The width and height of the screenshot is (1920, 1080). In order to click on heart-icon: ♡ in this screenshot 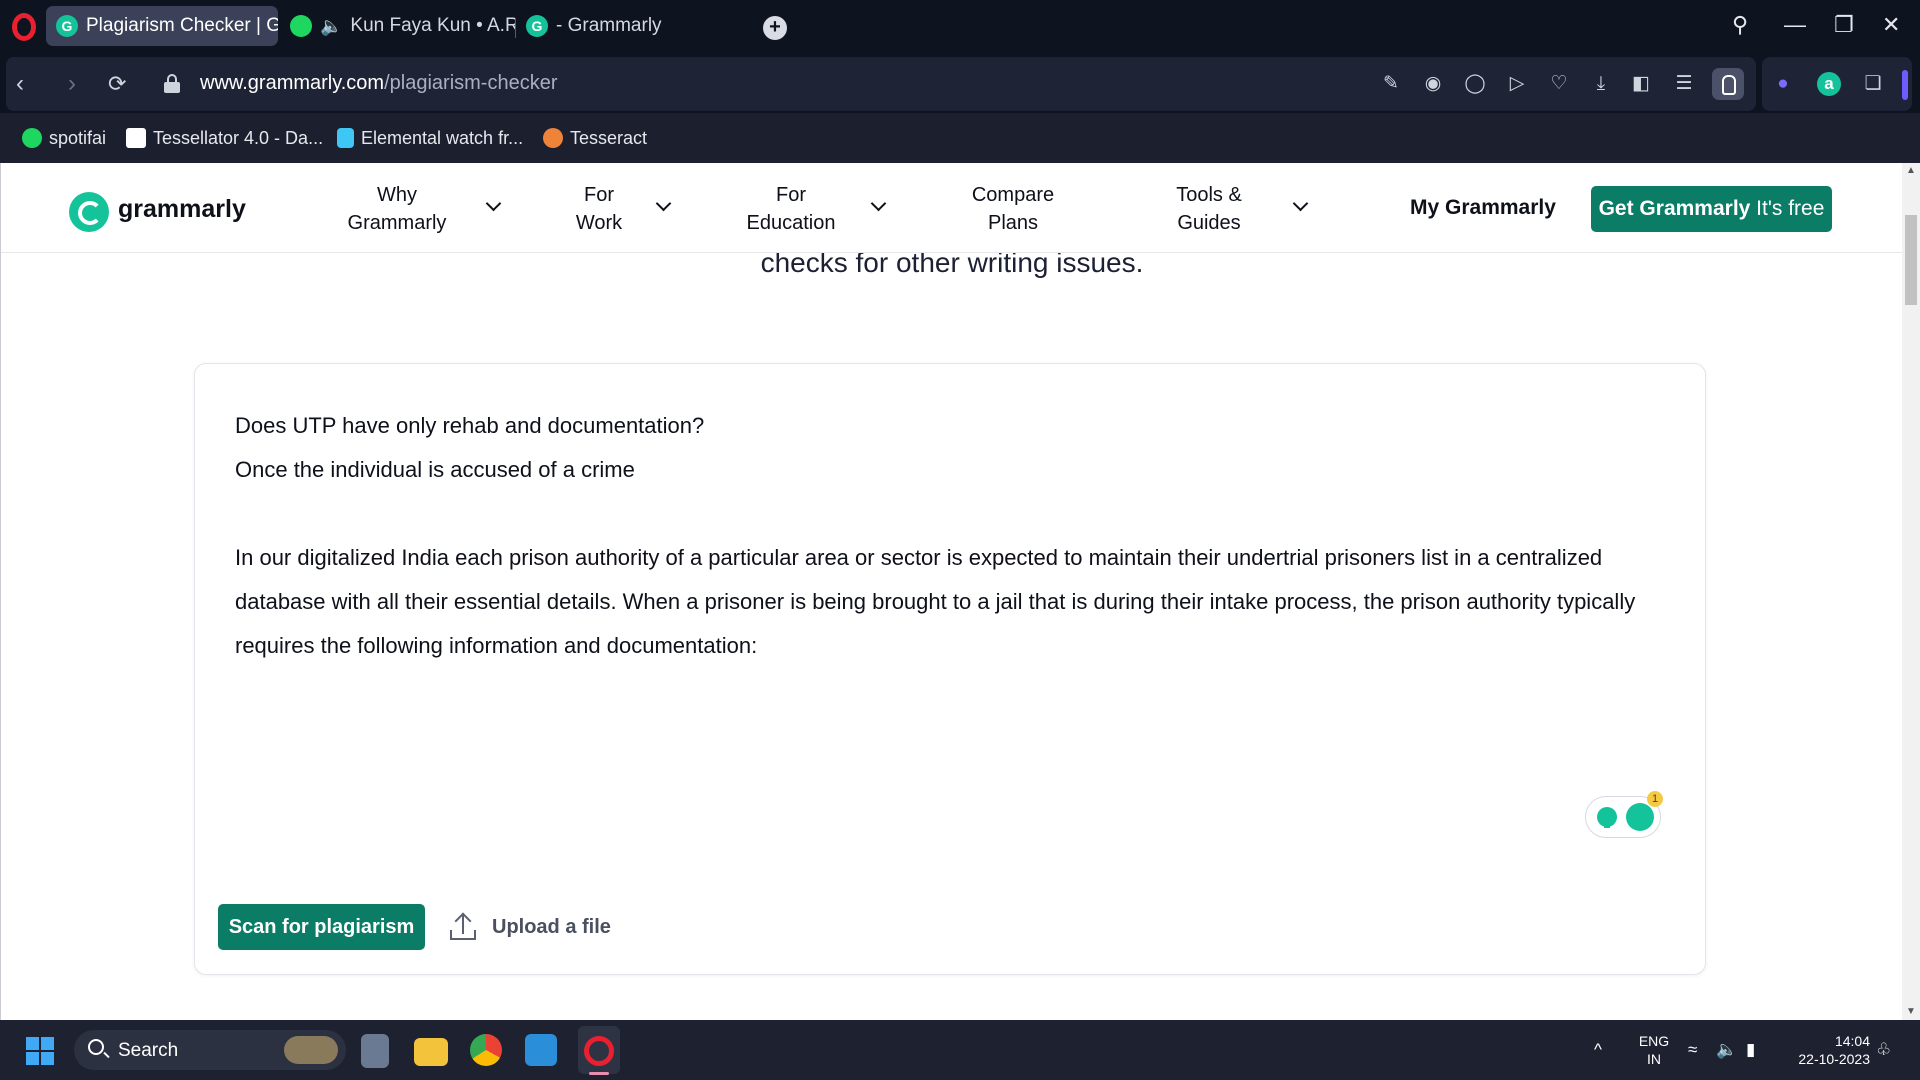, I will do `click(1559, 84)`.